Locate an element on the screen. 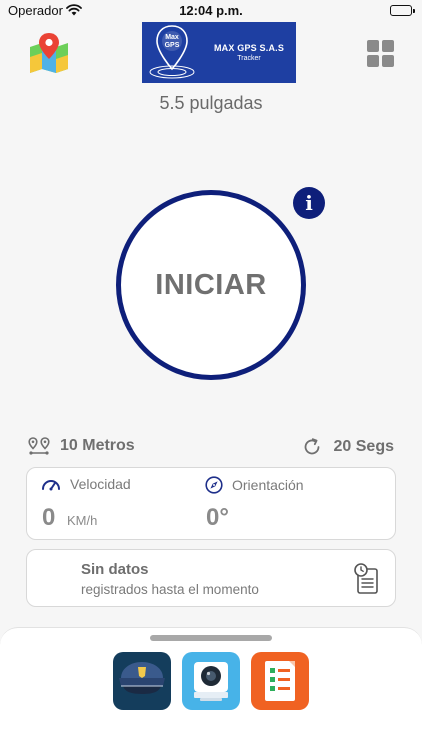  distance-label: 10 Metros is located at coordinates (97, 445).